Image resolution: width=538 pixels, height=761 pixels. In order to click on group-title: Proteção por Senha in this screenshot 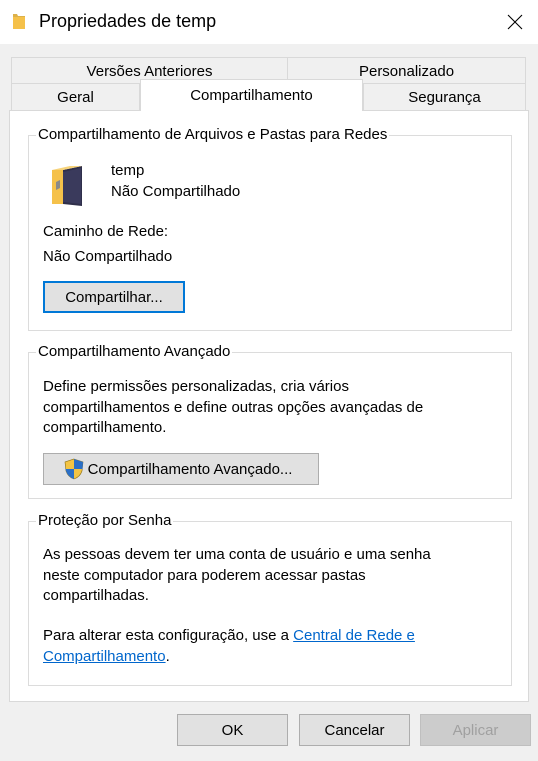, I will do `click(105, 520)`.